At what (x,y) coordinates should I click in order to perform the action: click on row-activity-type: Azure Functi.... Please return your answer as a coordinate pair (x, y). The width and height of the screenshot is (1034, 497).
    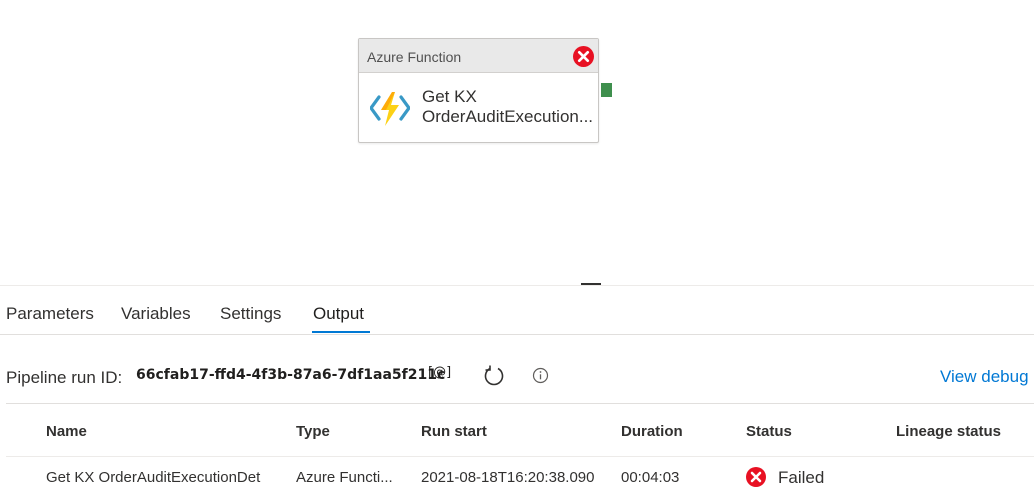
    Looking at the image, I should click on (344, 477).